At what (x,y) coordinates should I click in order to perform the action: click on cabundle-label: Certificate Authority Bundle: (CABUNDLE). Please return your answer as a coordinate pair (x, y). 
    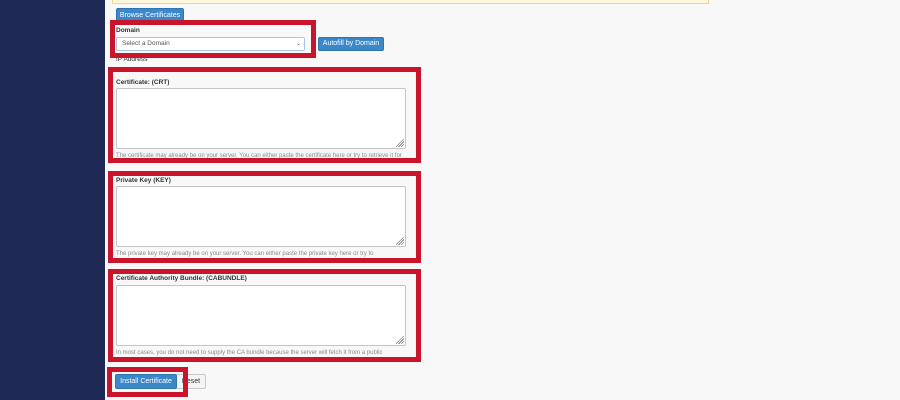
    Looking at the image, I should click on (181, 278).